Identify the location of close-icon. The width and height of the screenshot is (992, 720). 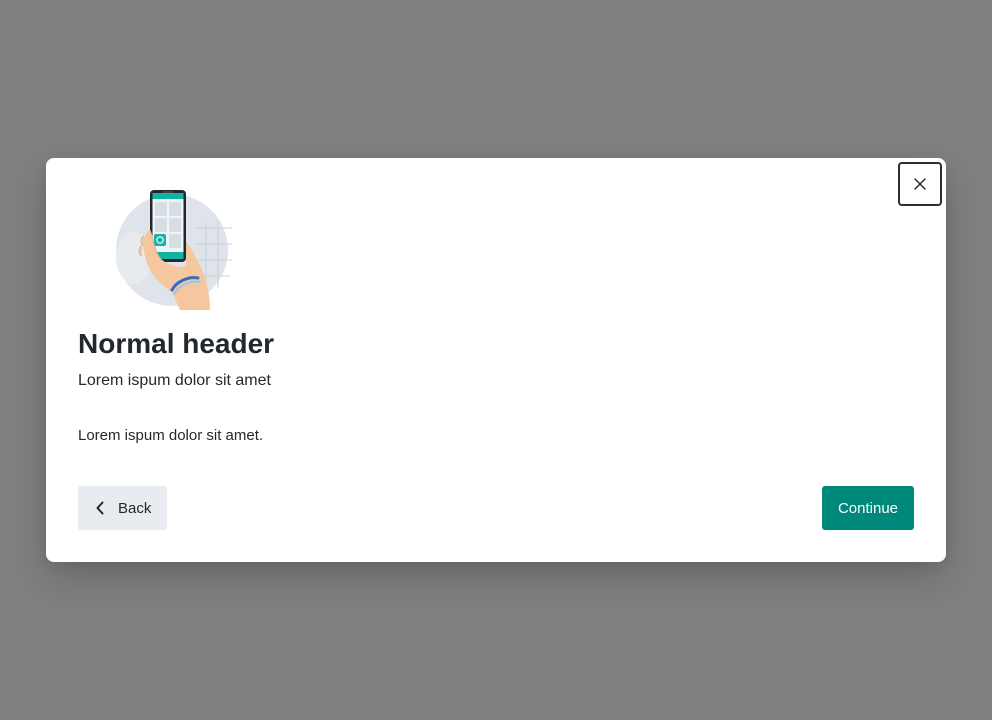
(920, 184).